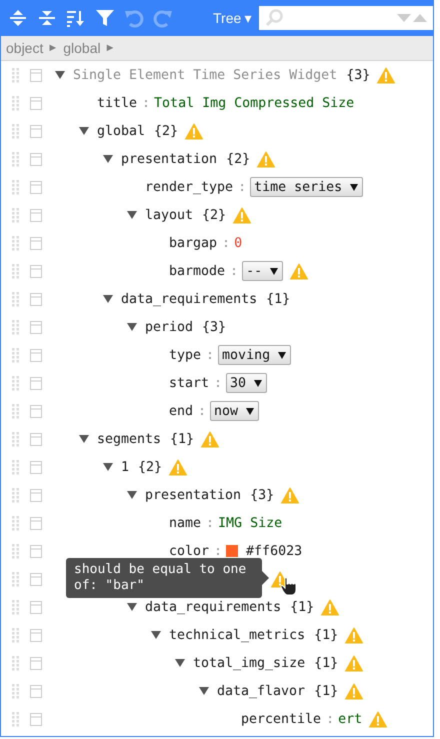  What do you see at coordinates (250, 523) in the screenshot?
I see `string-value: IMG Size` at bounding box center [250, 523].